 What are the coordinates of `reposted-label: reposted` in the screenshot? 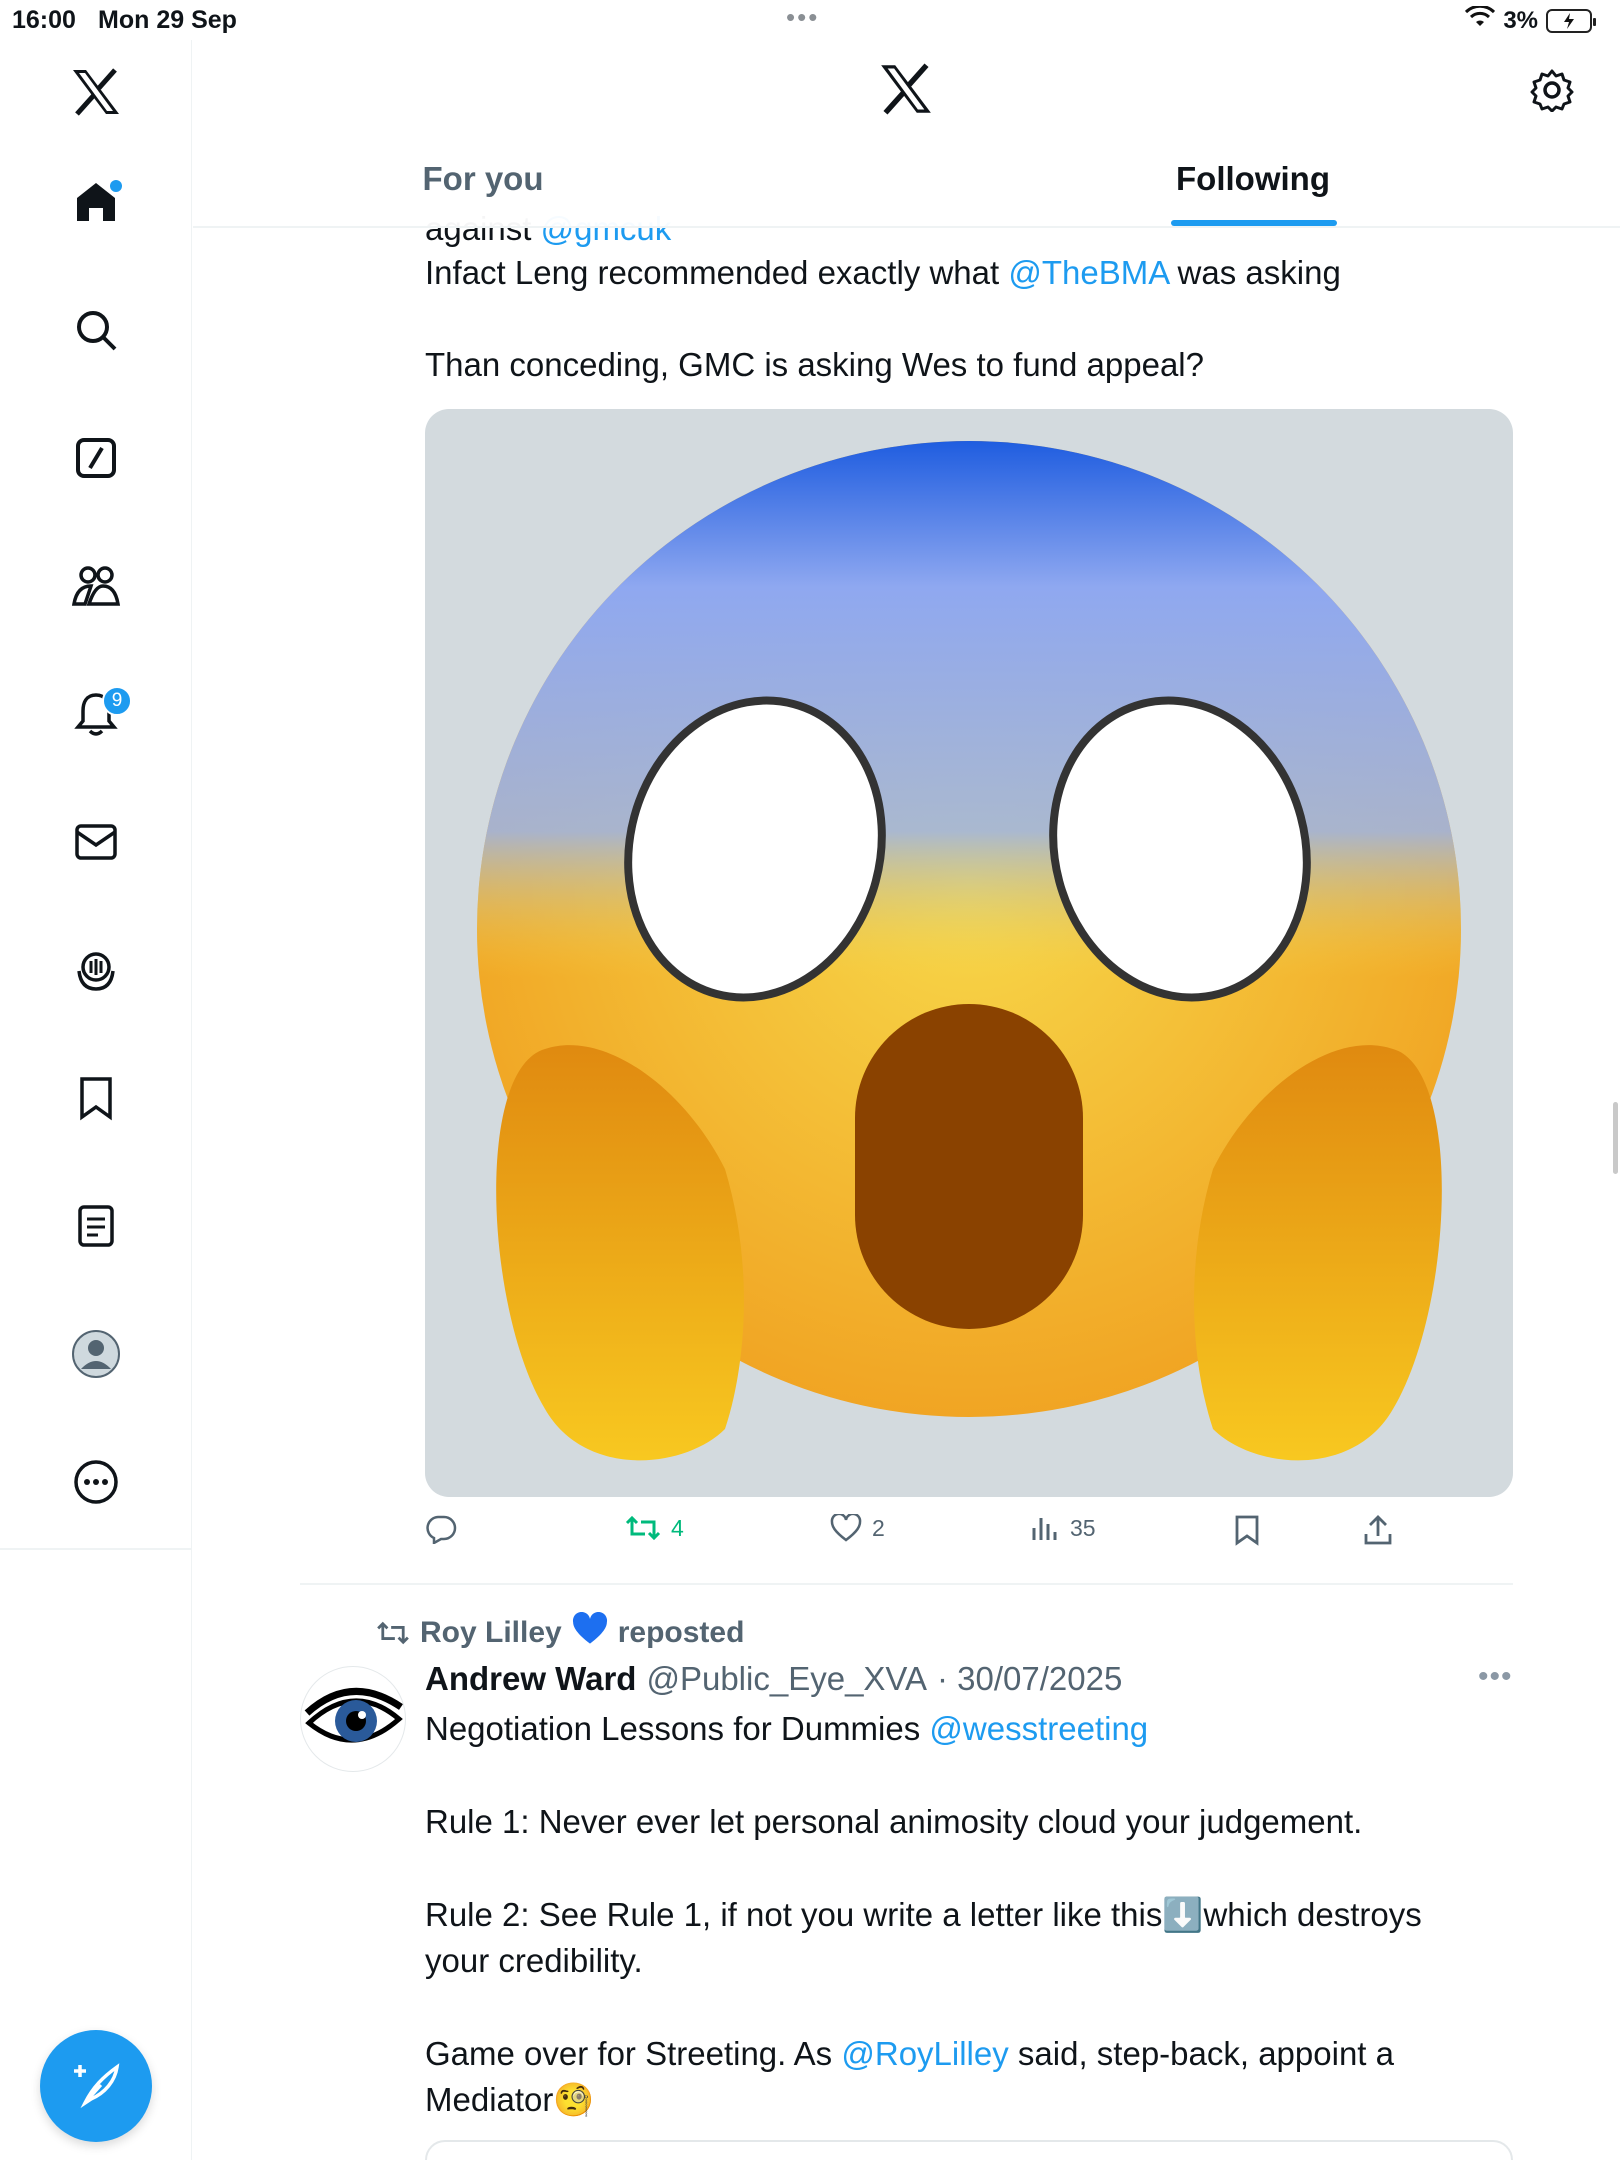 It's located at (681, 1632).